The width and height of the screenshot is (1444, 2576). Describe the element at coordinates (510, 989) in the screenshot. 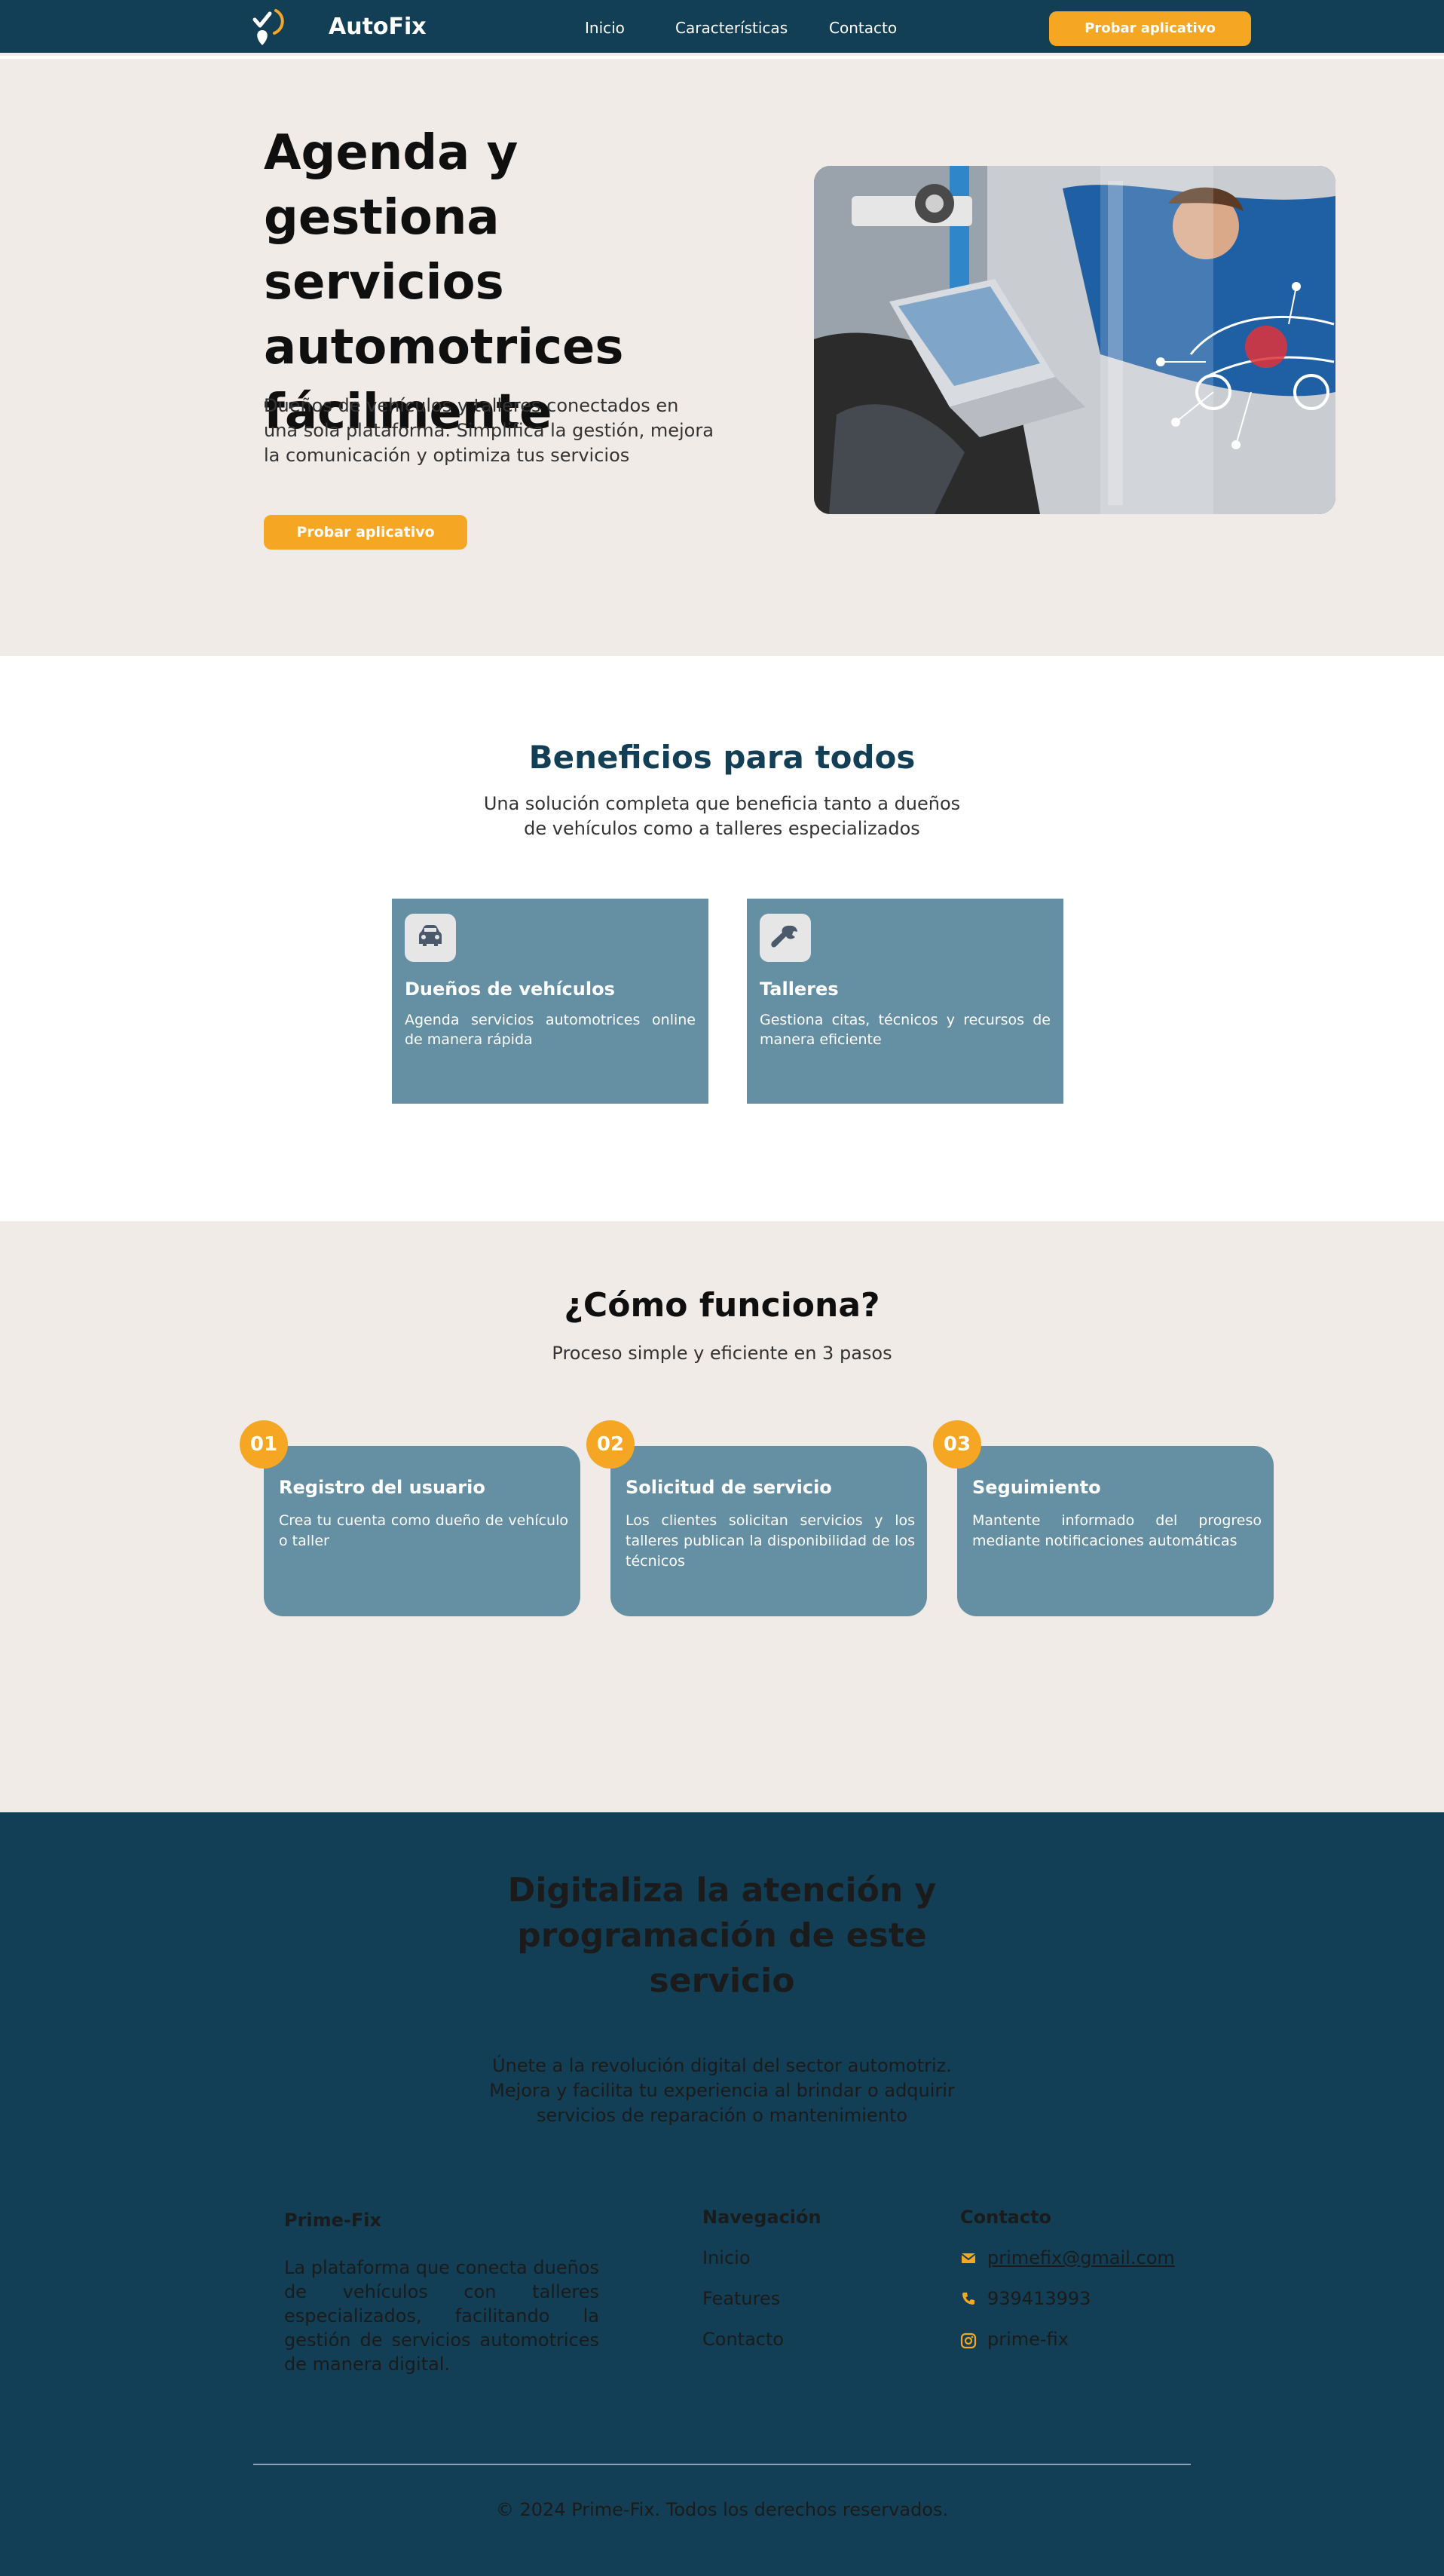

I see `benefit-card-title: Dueños de vehículos` at that location.